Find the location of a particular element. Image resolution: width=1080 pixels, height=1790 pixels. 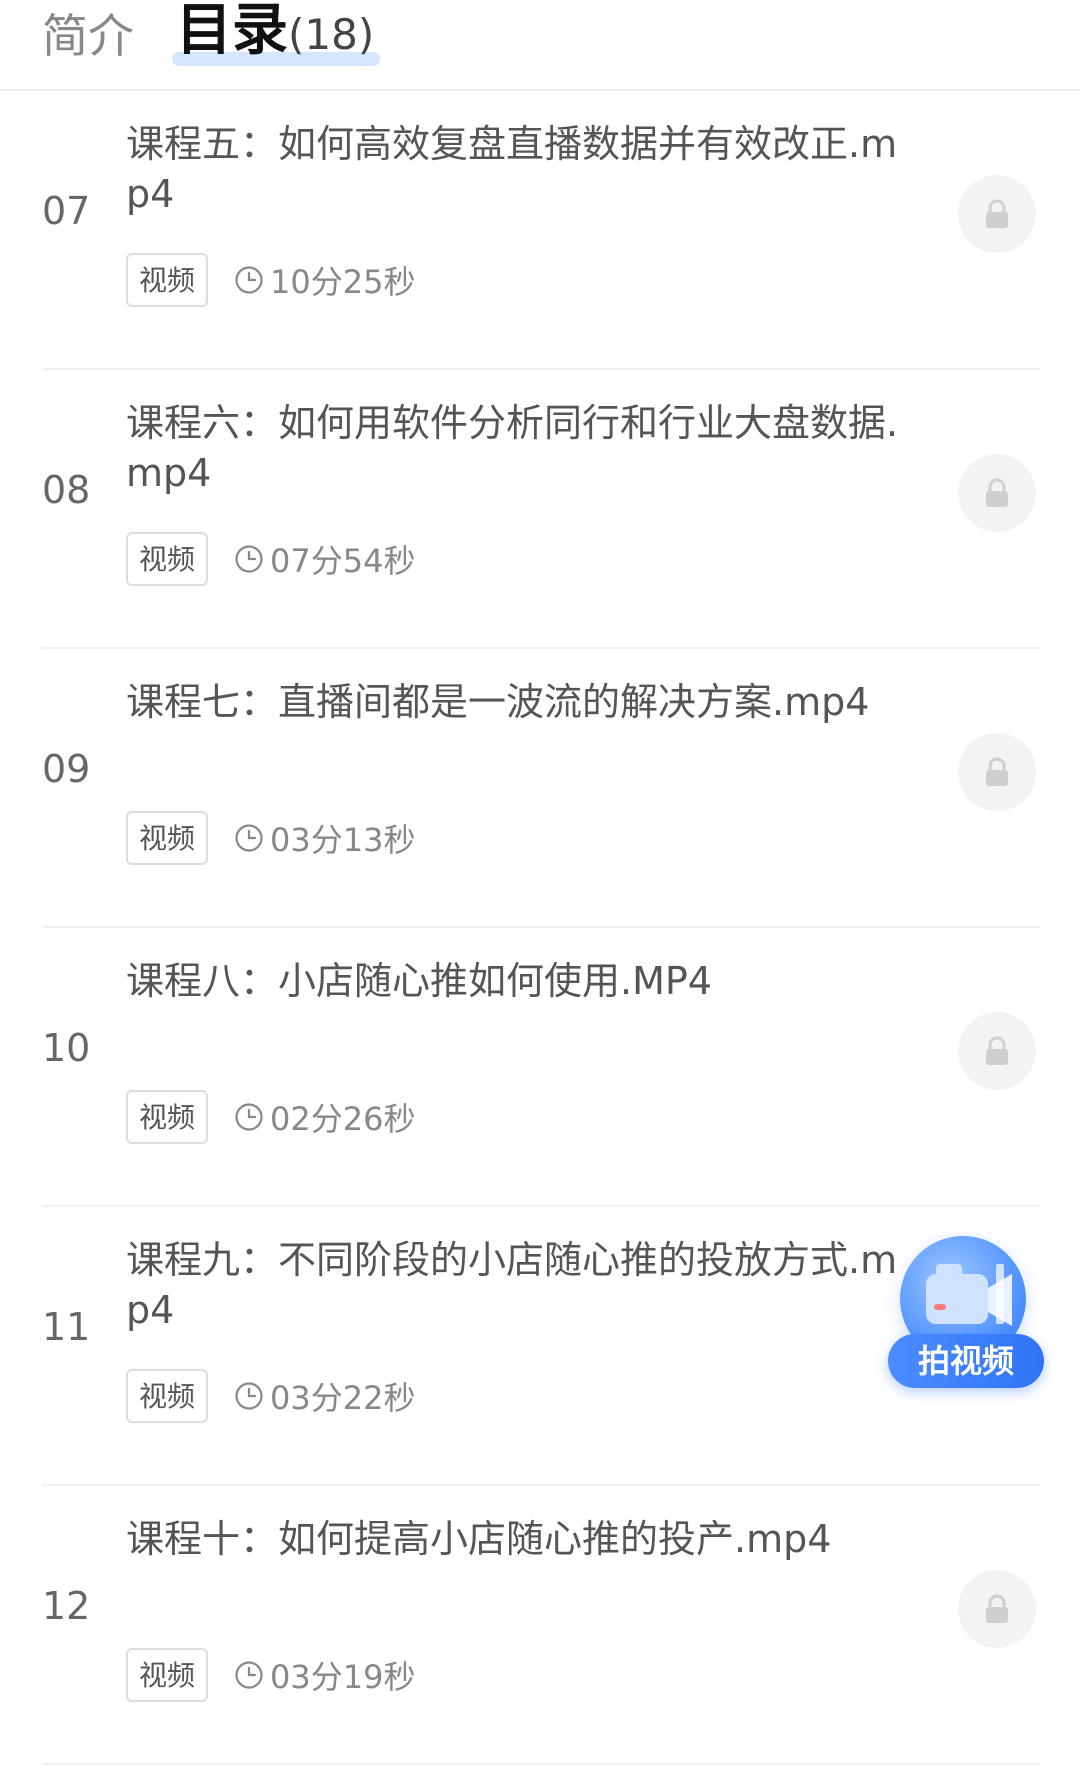

lesson-meta: 视频 03分19秒 is located at coordinates (270, 1675).